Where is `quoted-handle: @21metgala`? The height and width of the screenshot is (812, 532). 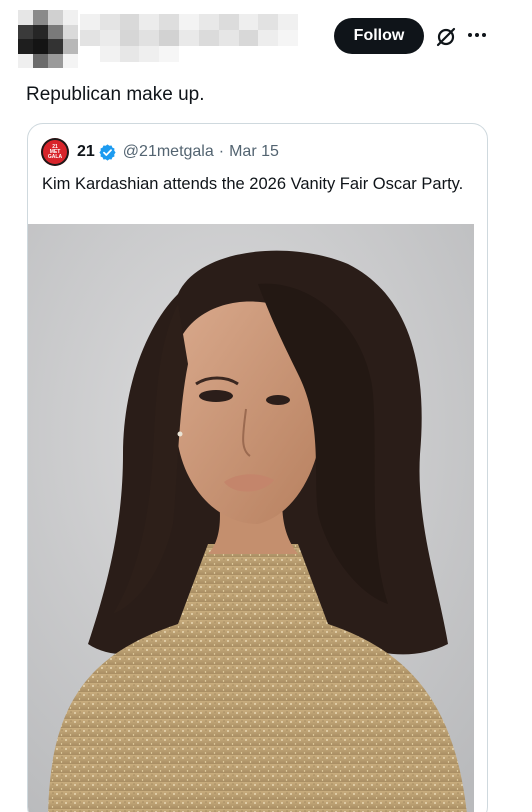 quoted-handle: @21metgala is located at coordinates (168, 152).